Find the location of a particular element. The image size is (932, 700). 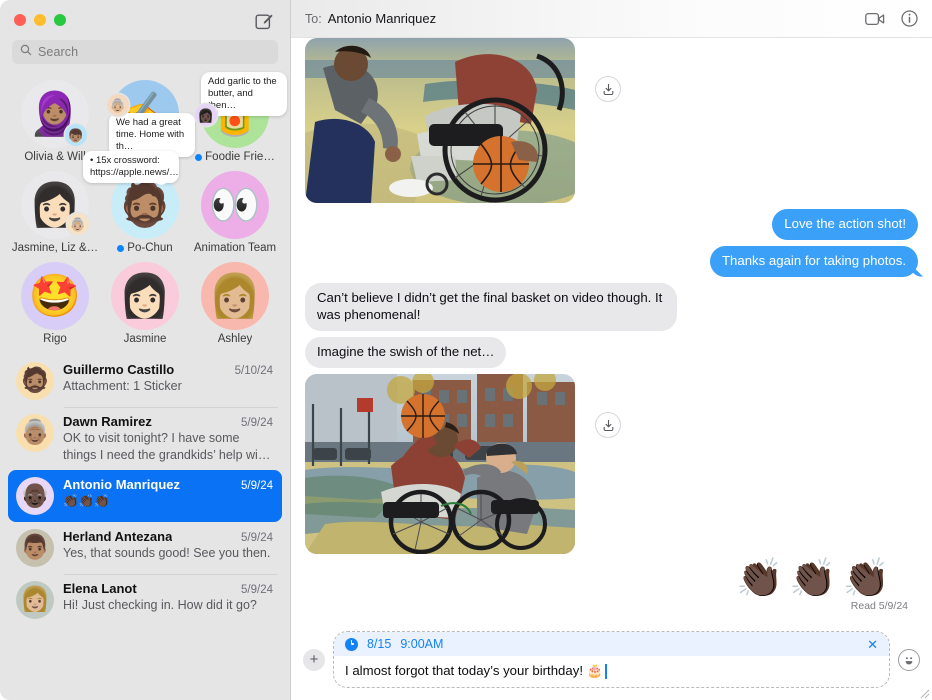

video-camera-icon is located at coordinates (875, 19).